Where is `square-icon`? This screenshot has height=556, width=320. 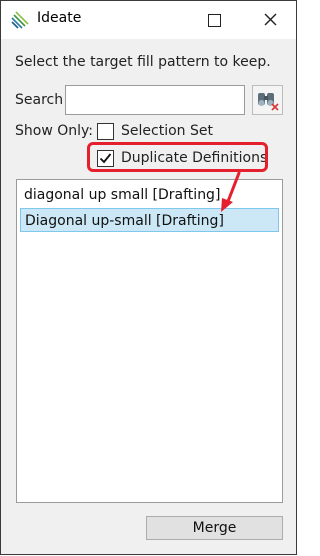 square-icon is located at coordinates (214, 20).